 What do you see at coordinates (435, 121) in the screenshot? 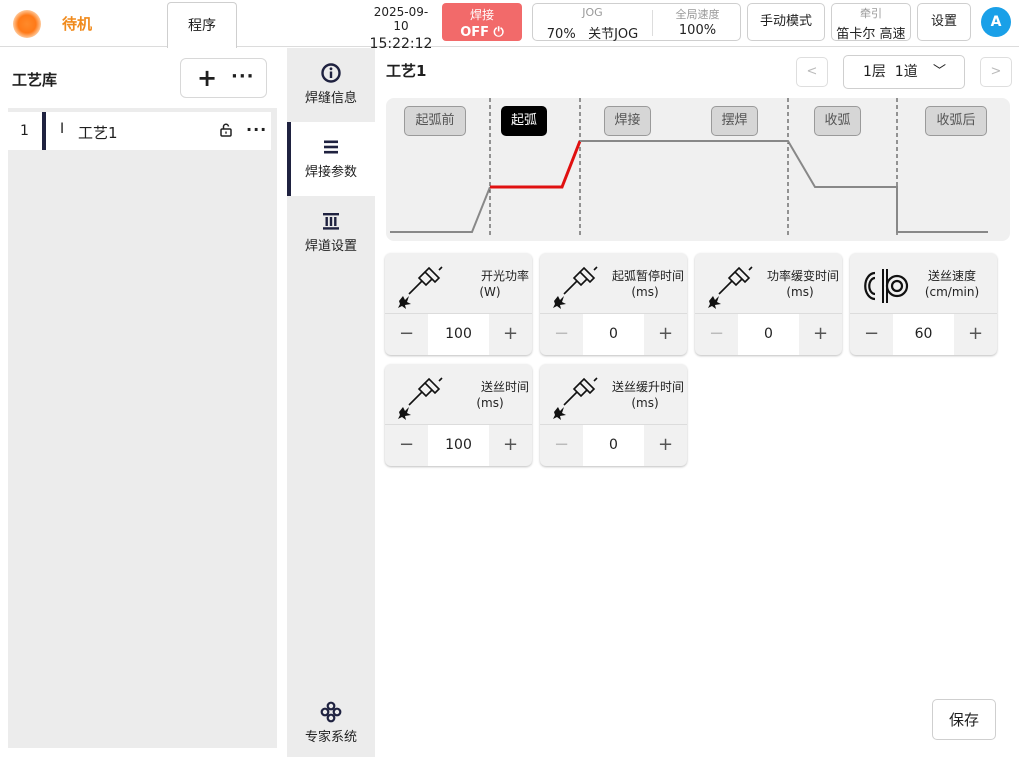
I see `phase-pre-arc: 起弧前` at bounding box center [435, 121].